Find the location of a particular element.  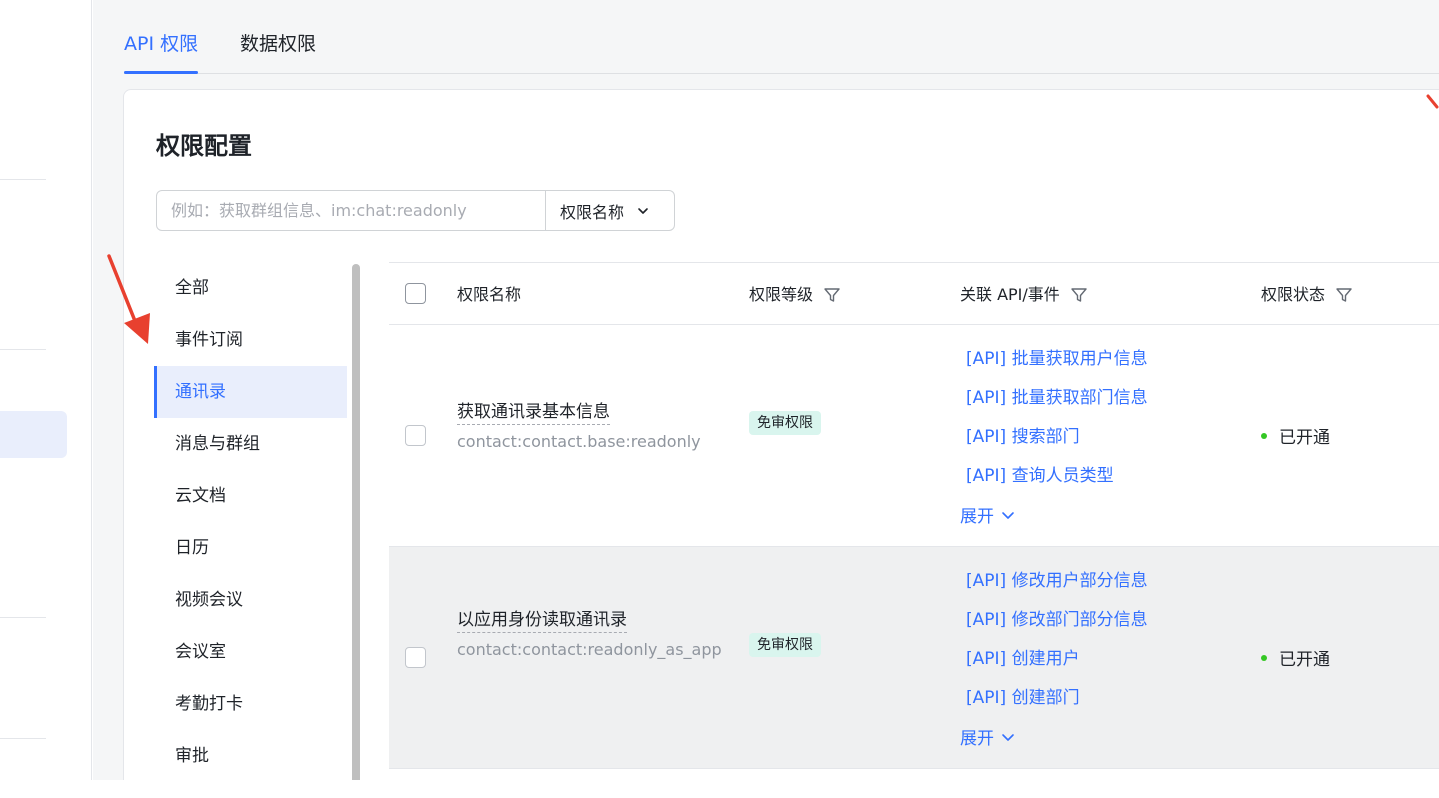

card-title: 权限配置 is located at coordinates (204, 146).